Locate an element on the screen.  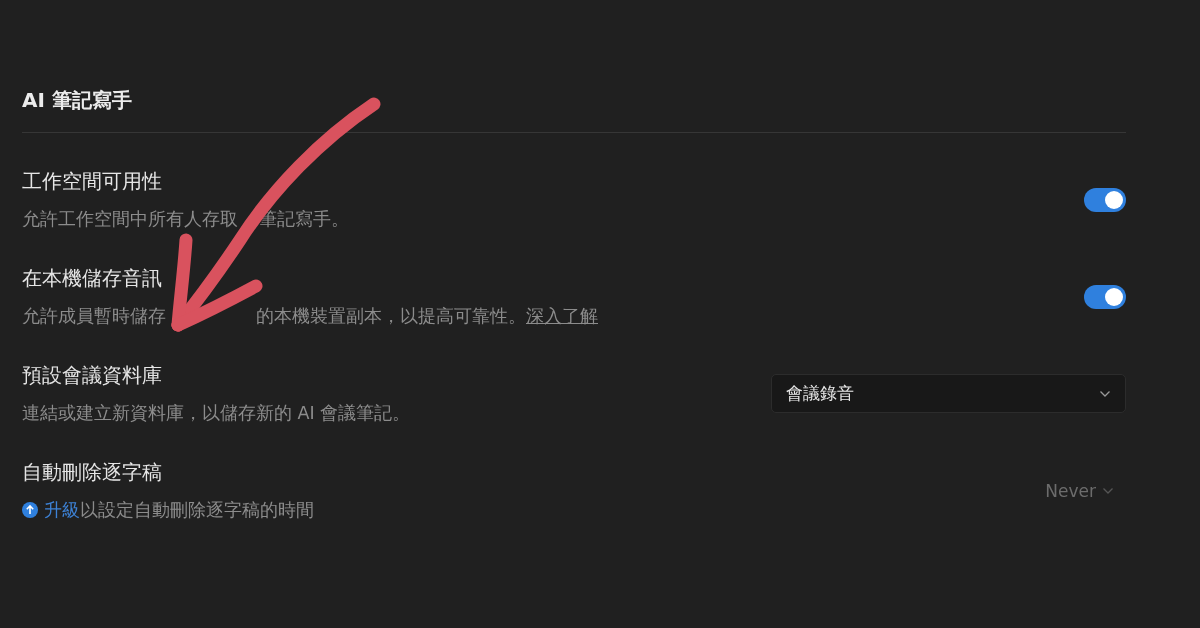
setting-label: 在本機儲存音訊 is located at coordinates (92, 279).